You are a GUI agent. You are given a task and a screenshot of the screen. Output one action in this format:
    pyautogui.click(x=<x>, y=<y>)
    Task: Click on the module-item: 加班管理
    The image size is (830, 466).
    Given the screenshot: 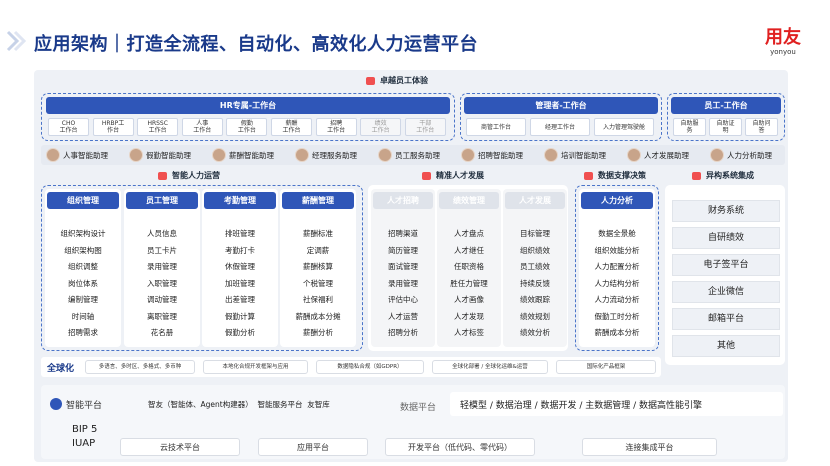 What is the action you would take?
    pyautogui.click(x=240, y=283)
    